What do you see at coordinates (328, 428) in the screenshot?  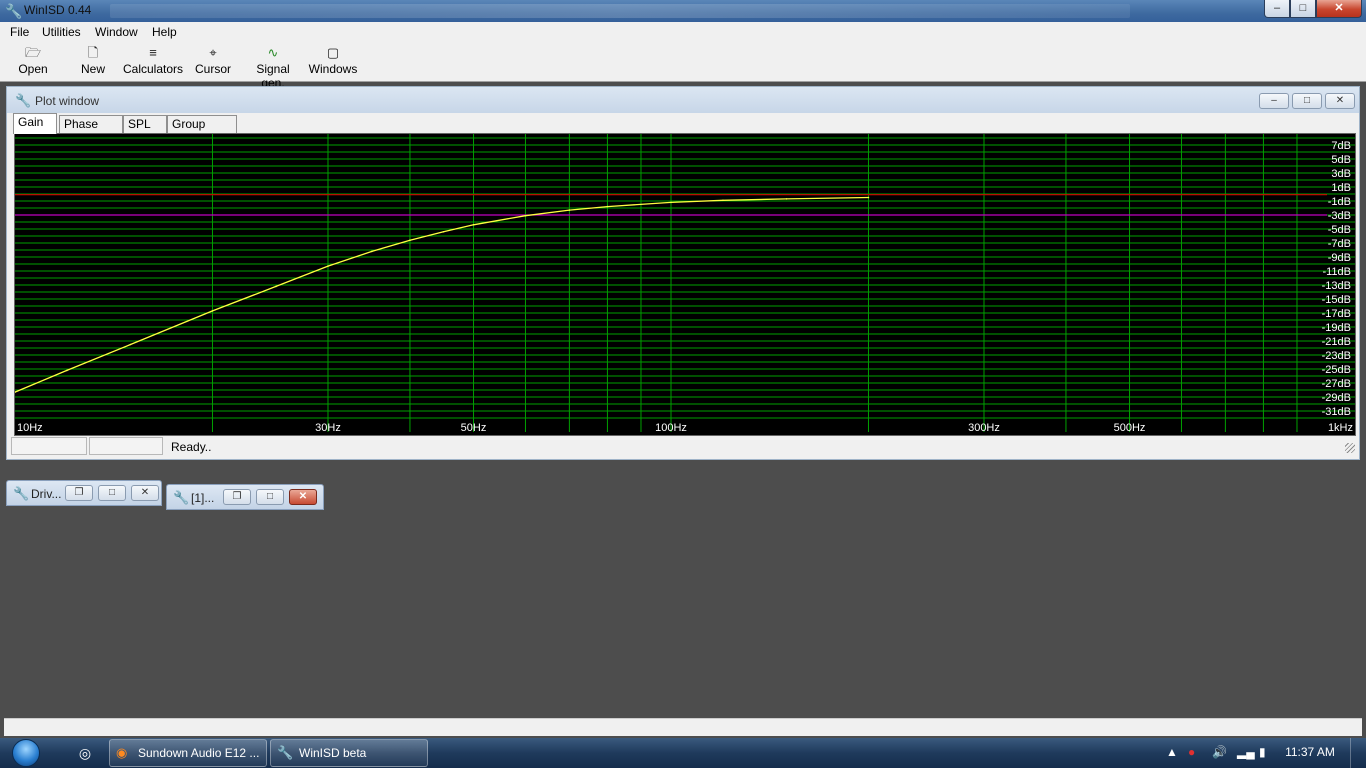 I see `x-tick-label: 30Hz` at bounding box center [328, 428].